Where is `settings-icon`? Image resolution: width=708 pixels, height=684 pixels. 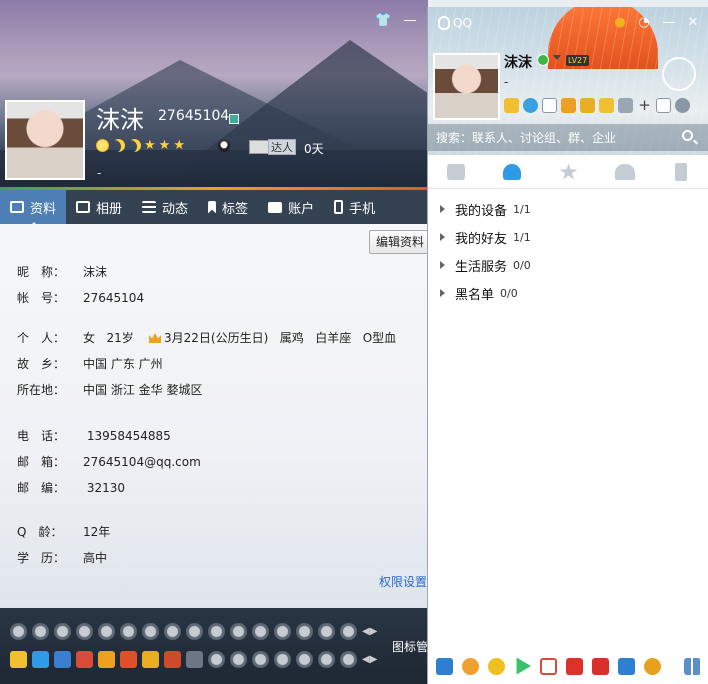
settings-icon is located at coordinates (682, 105).